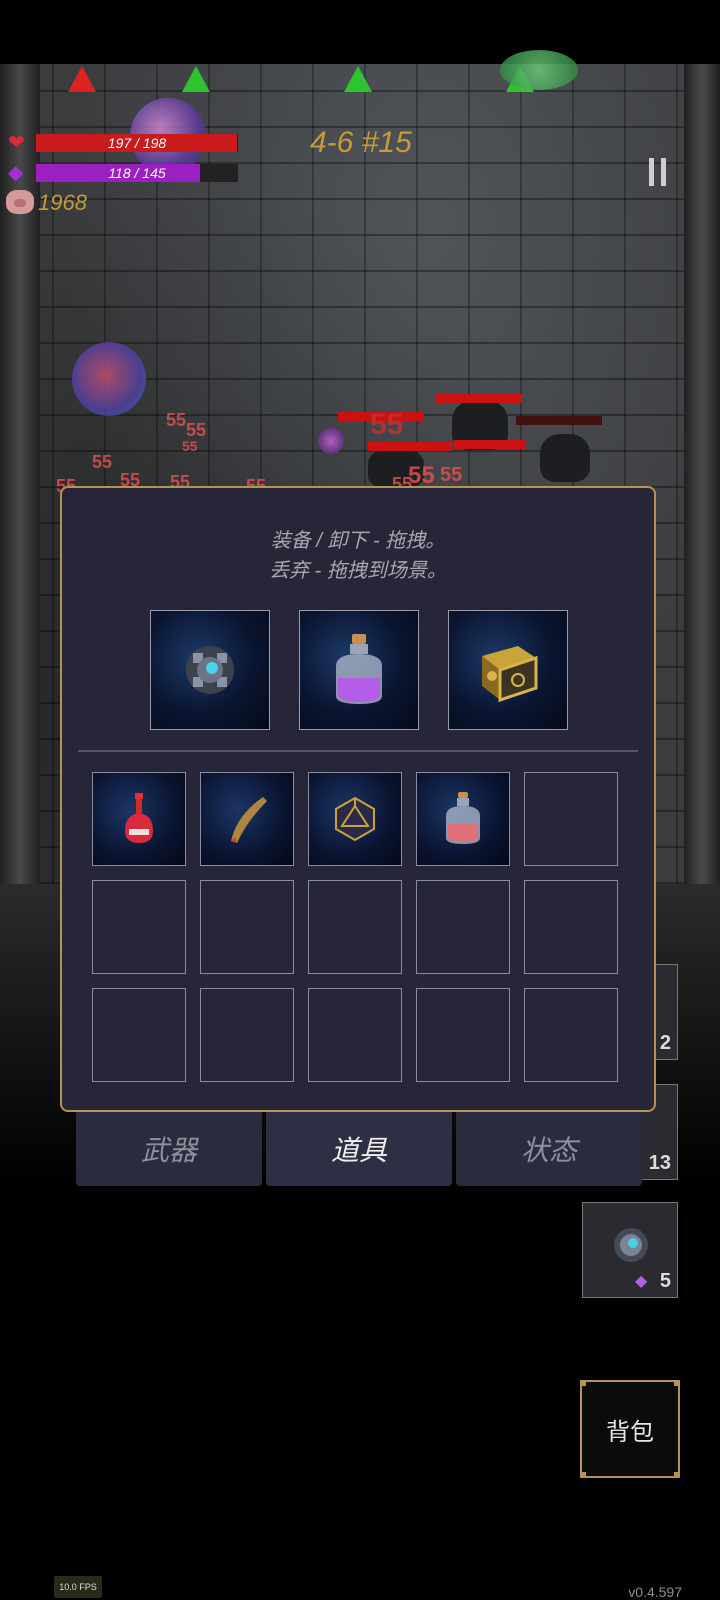 The height and width of the screenshot is (1600, 720). I want to click on hint-discard: 丢弃 - 拖拽到场景。, so click(358, 571).